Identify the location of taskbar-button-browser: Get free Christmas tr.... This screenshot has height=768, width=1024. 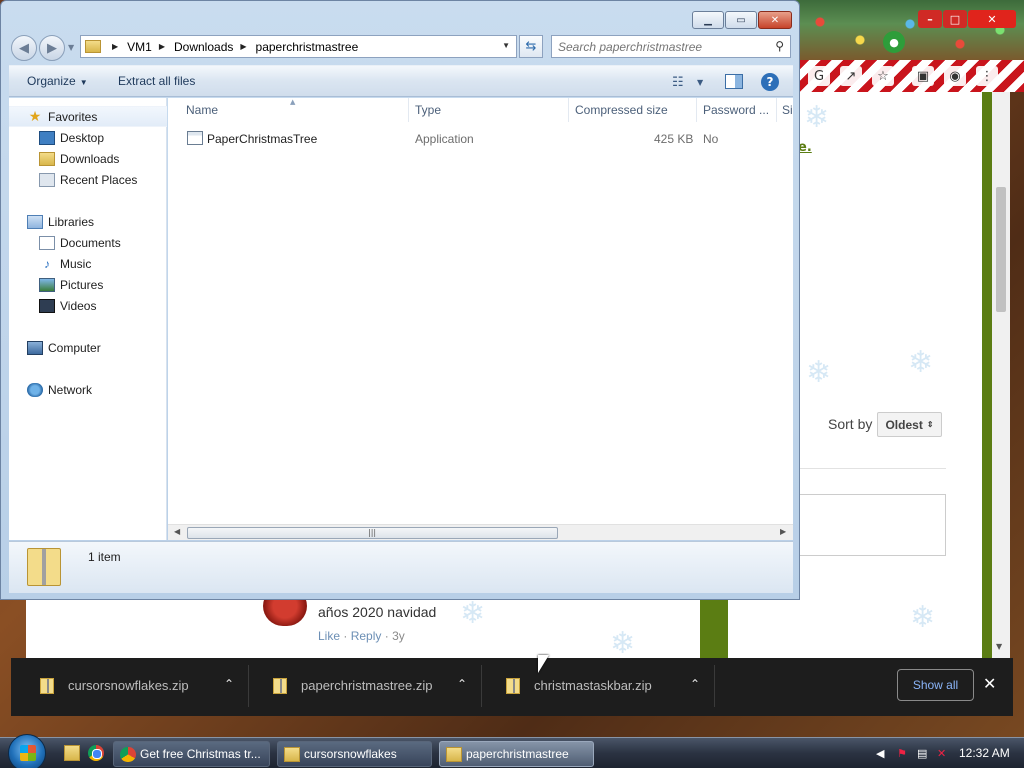
(191, 754).